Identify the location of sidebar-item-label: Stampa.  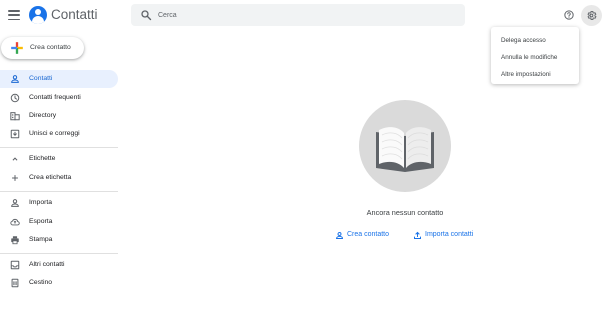
(41, 239).